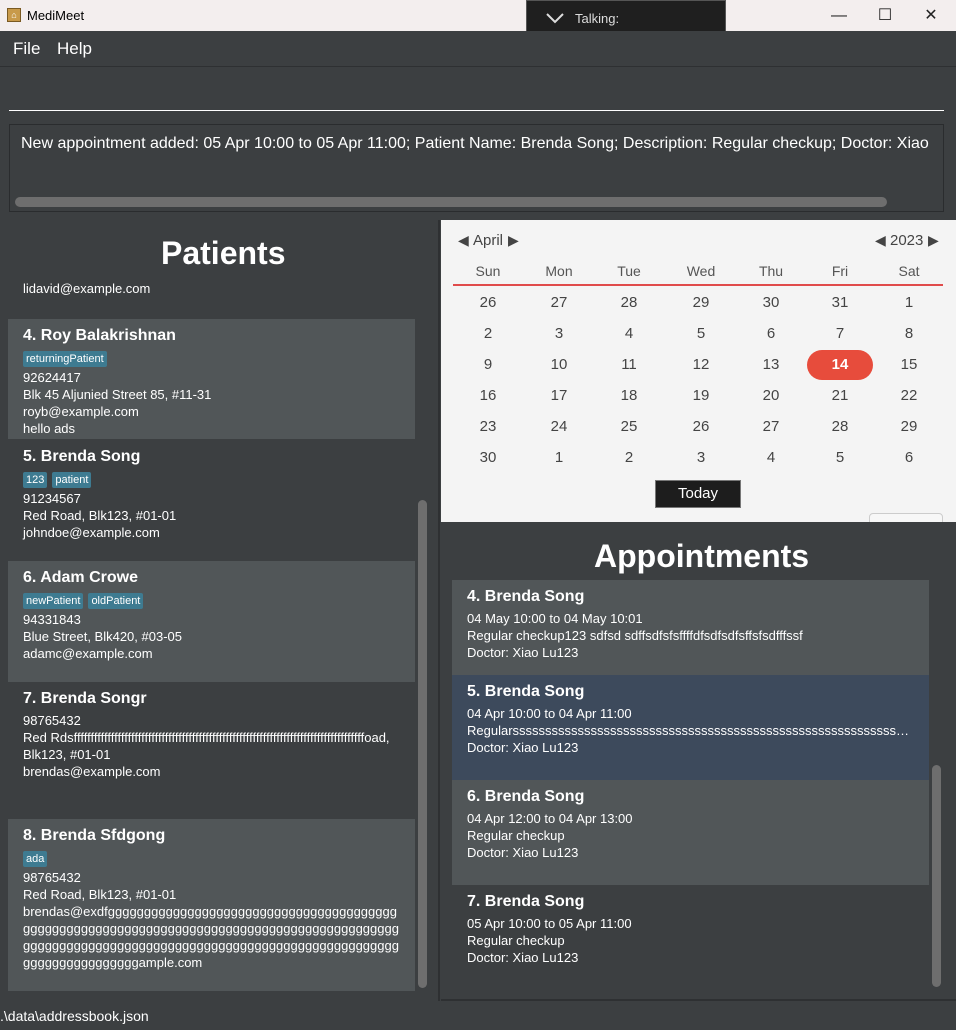 This screenshot has height=1030, width=956. Describe the element at coordinates (116, 601) in the screenshot. I see `tag: oldPatient` at that location.